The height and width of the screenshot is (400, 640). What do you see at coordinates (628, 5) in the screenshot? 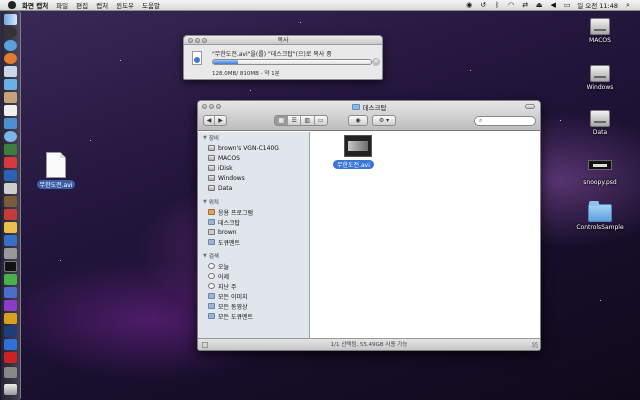
I see `spotlight-icon: ⌕` at bounding box center [628, 5].